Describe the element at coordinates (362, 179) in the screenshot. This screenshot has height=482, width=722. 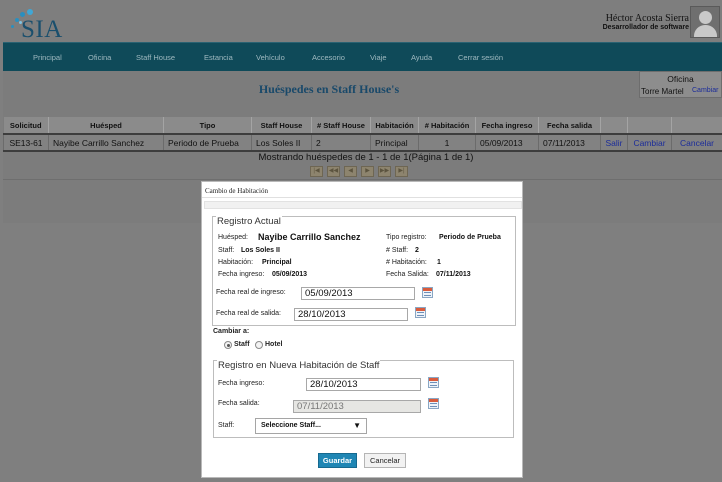
I see `content-divider` at that location.